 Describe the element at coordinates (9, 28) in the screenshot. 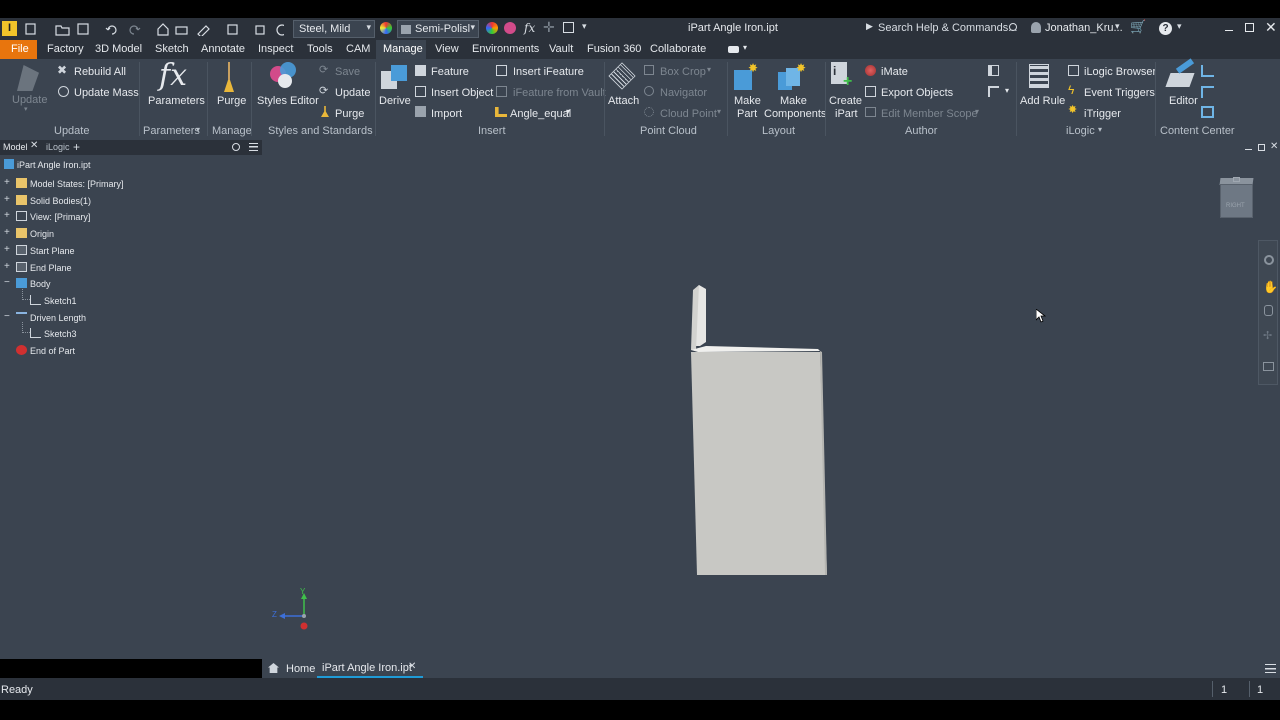

I see `app-logo: I` at that location.